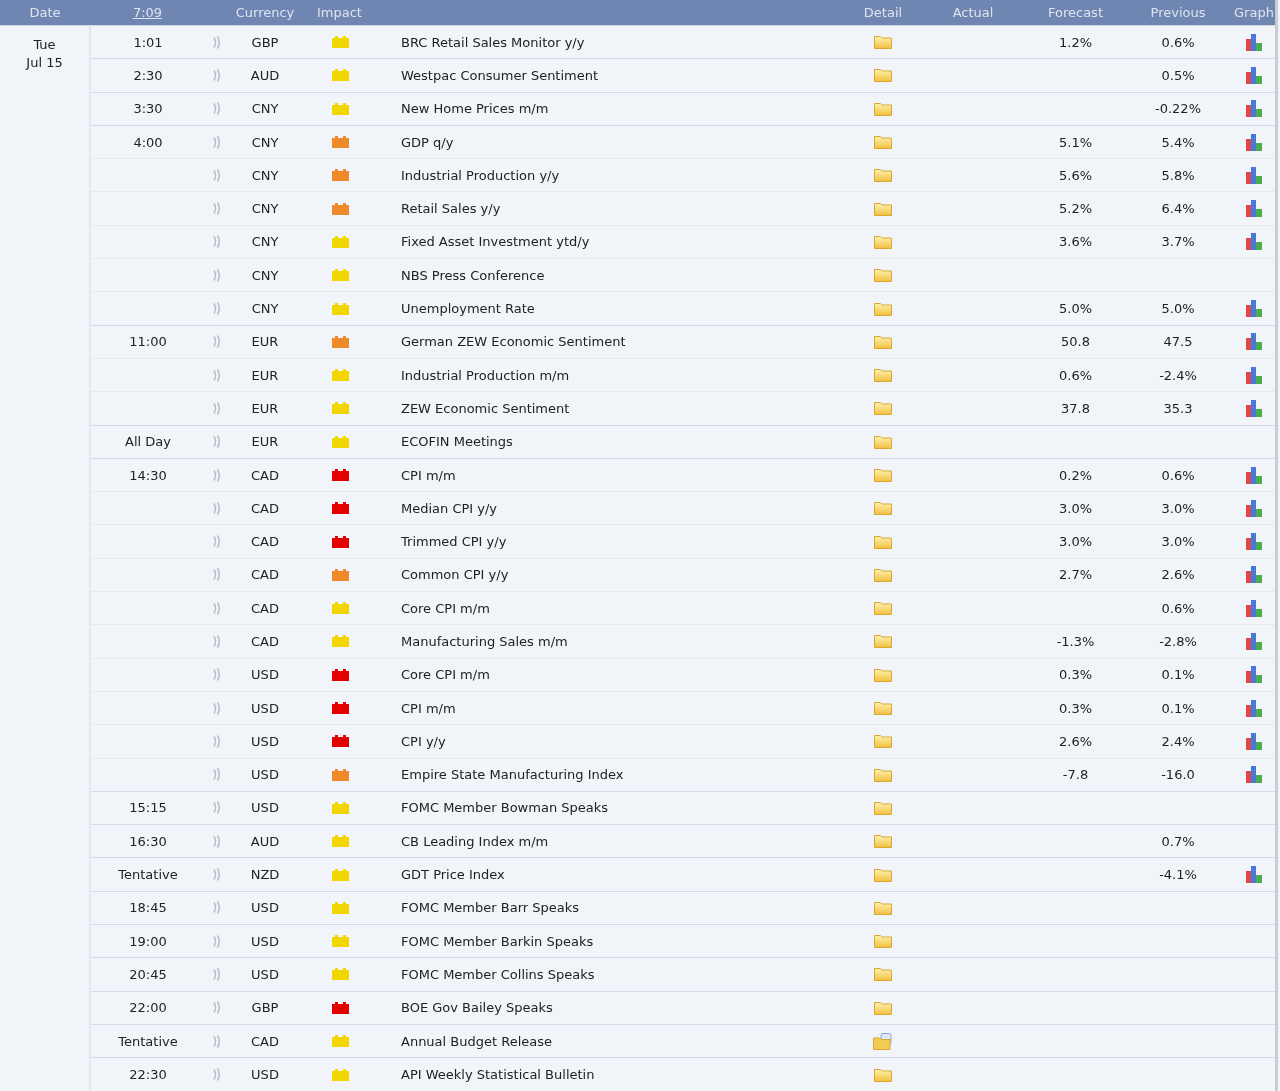 The image size is (1280, 1091). What do you see at coordinates (427, 142) in the screenshot?
I see `event-title: GDP q/y` at bounding box center [427, 142].